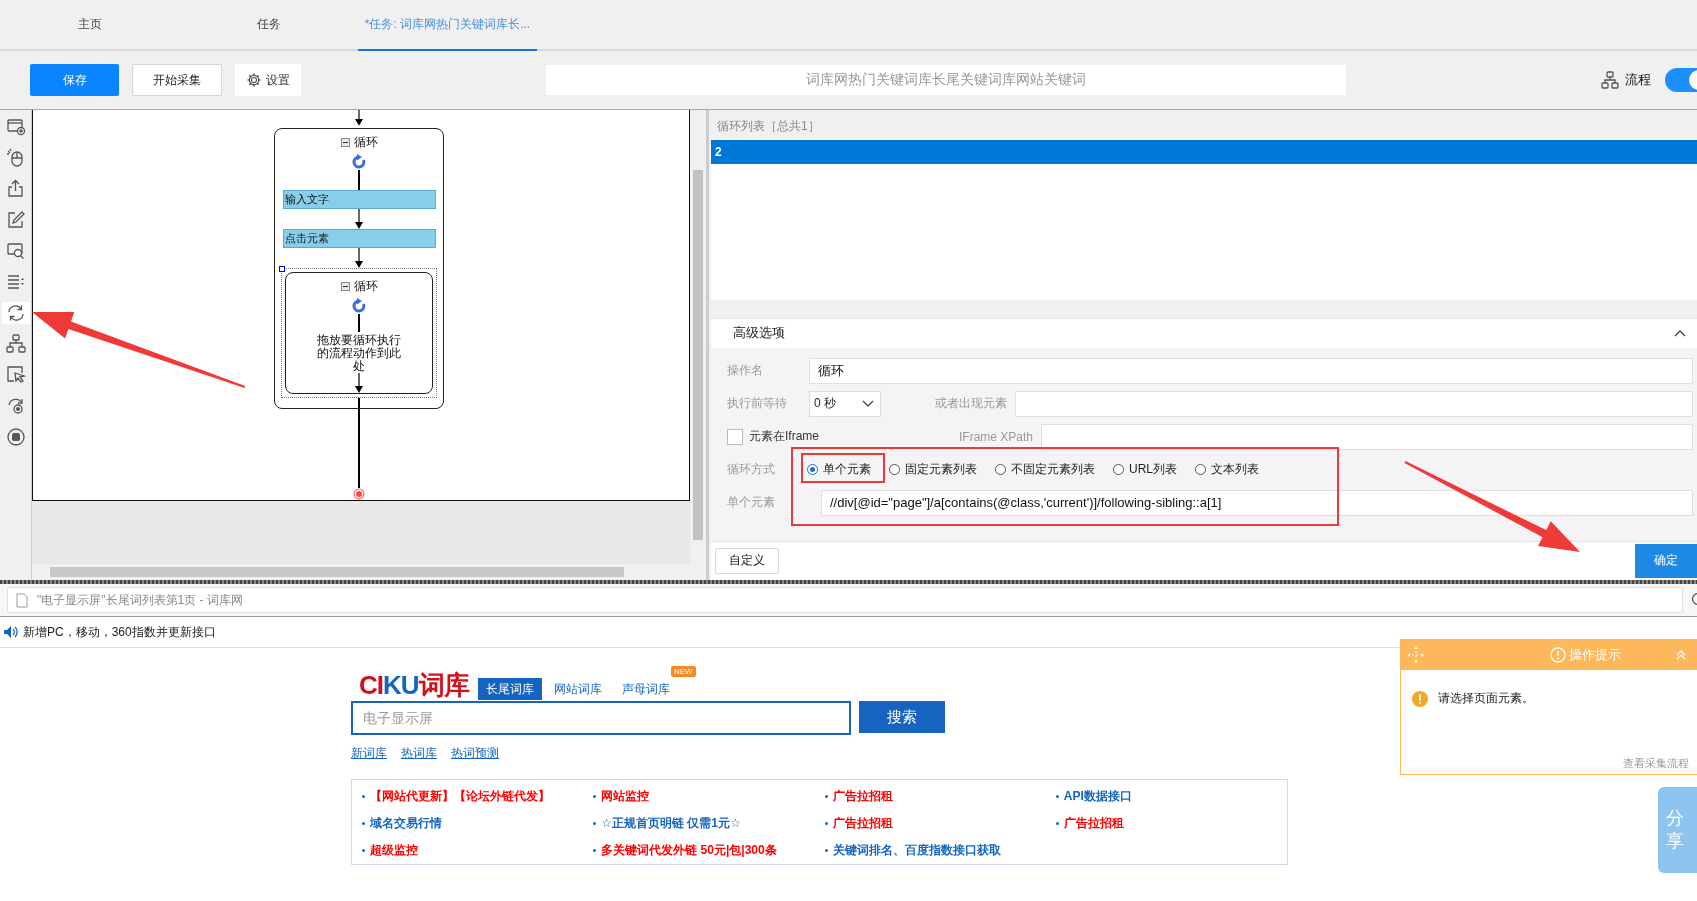 This screenshot has height=901, width=1697. I want to click on checkbox, so click(735, 436).